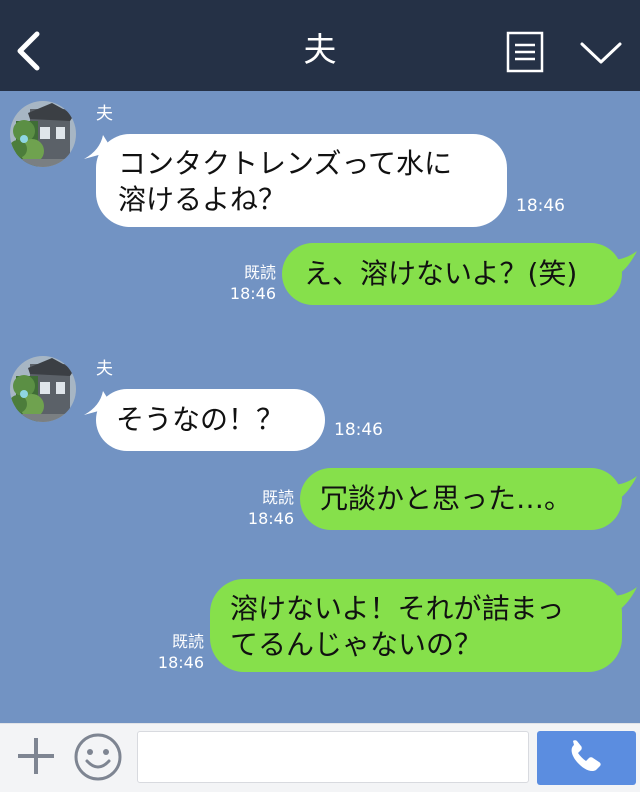  I want to click on outgoing-message-bubble: え、溶けないよ？(笑), so click(452, 274).